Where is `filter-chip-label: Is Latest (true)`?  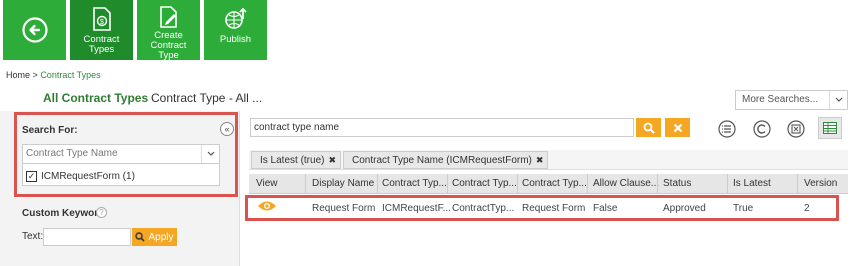 filter-chip-label: Is Latest (true) is located at coordinates (292, 160).